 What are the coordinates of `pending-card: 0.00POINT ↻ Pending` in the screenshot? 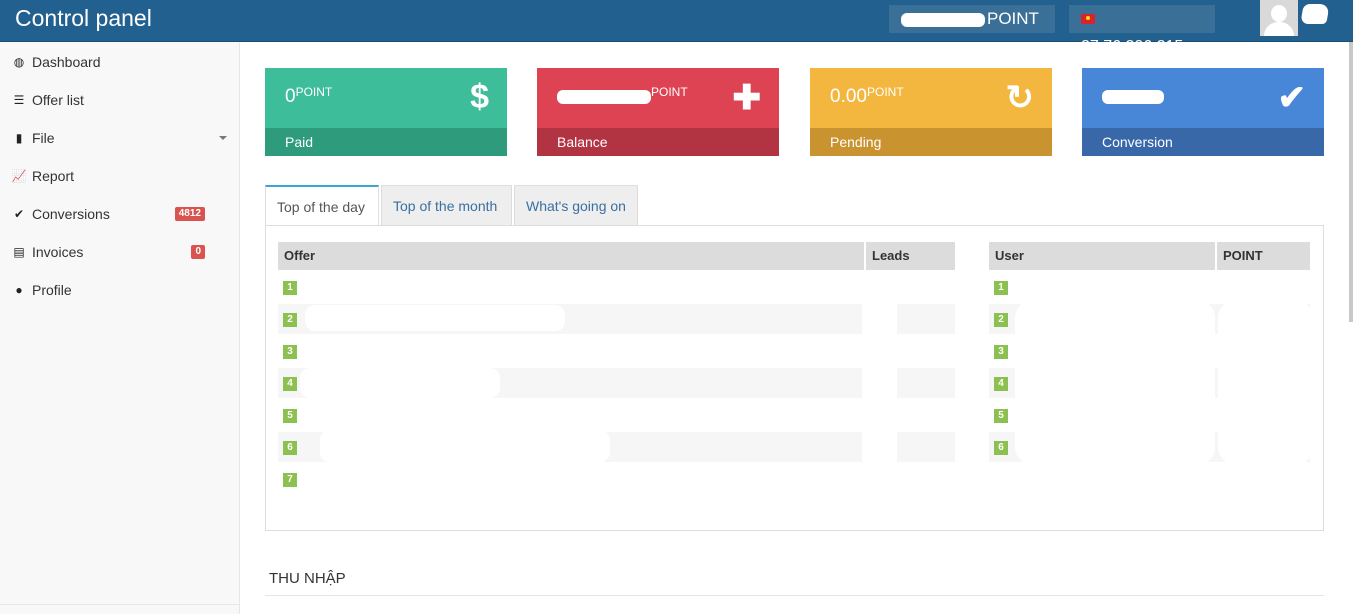 It's located at (931, 112).